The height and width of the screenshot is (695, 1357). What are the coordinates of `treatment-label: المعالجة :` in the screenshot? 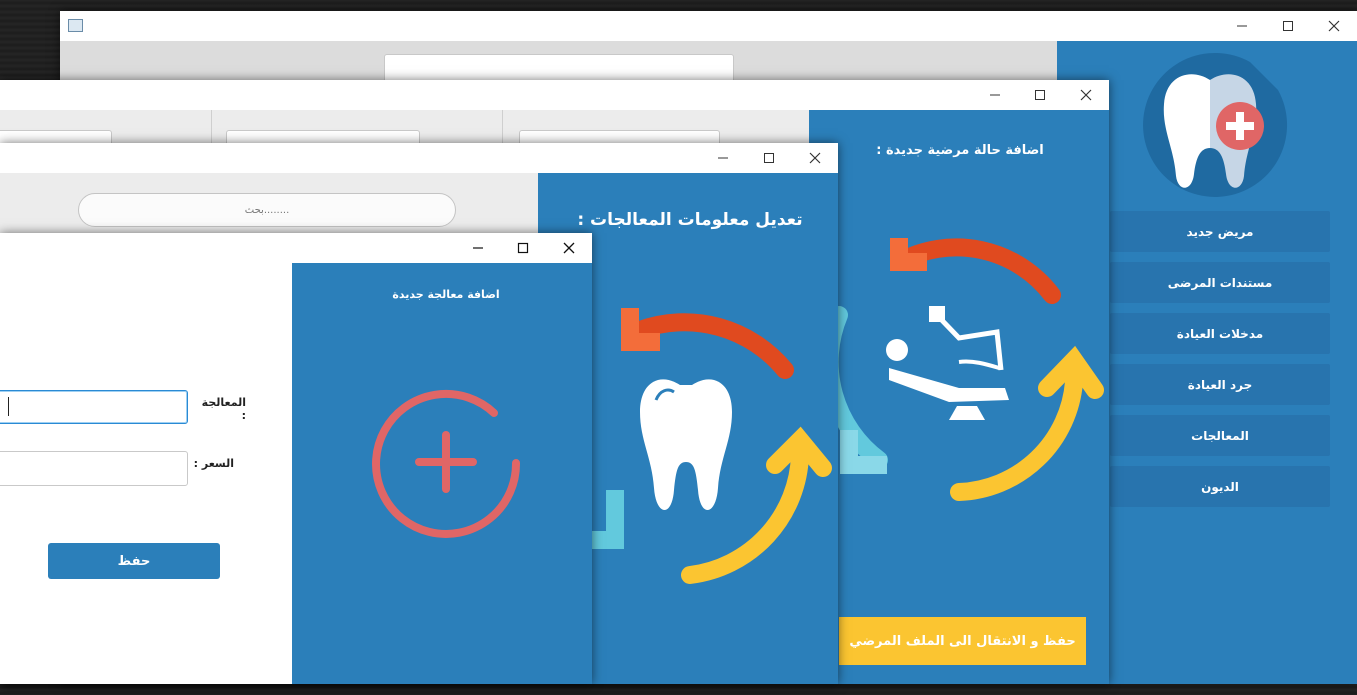 It's located at (223, 409).